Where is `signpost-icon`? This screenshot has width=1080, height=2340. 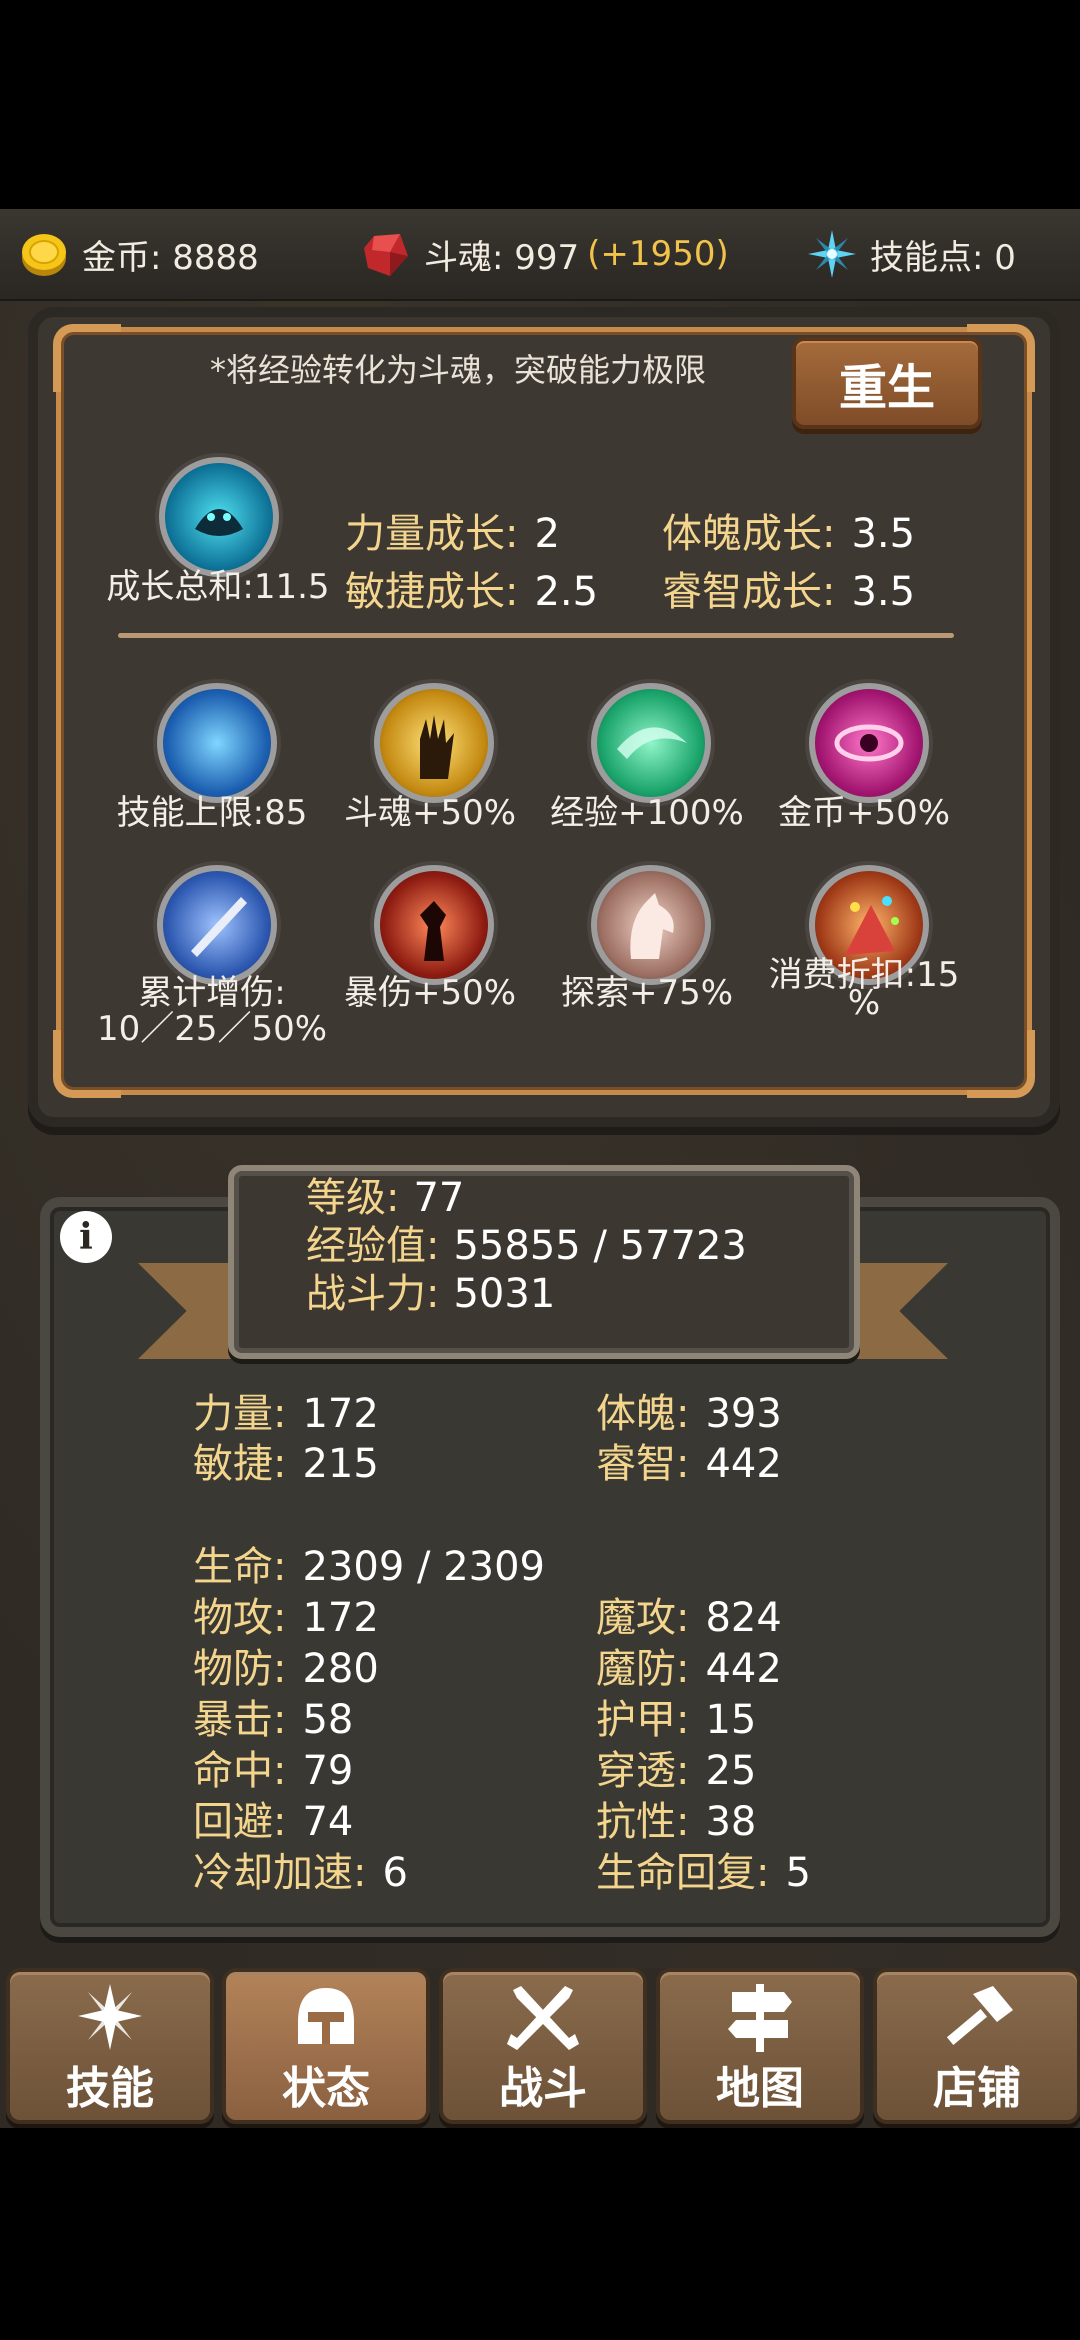
signpost-icon is located at coordinates (760, 2018).